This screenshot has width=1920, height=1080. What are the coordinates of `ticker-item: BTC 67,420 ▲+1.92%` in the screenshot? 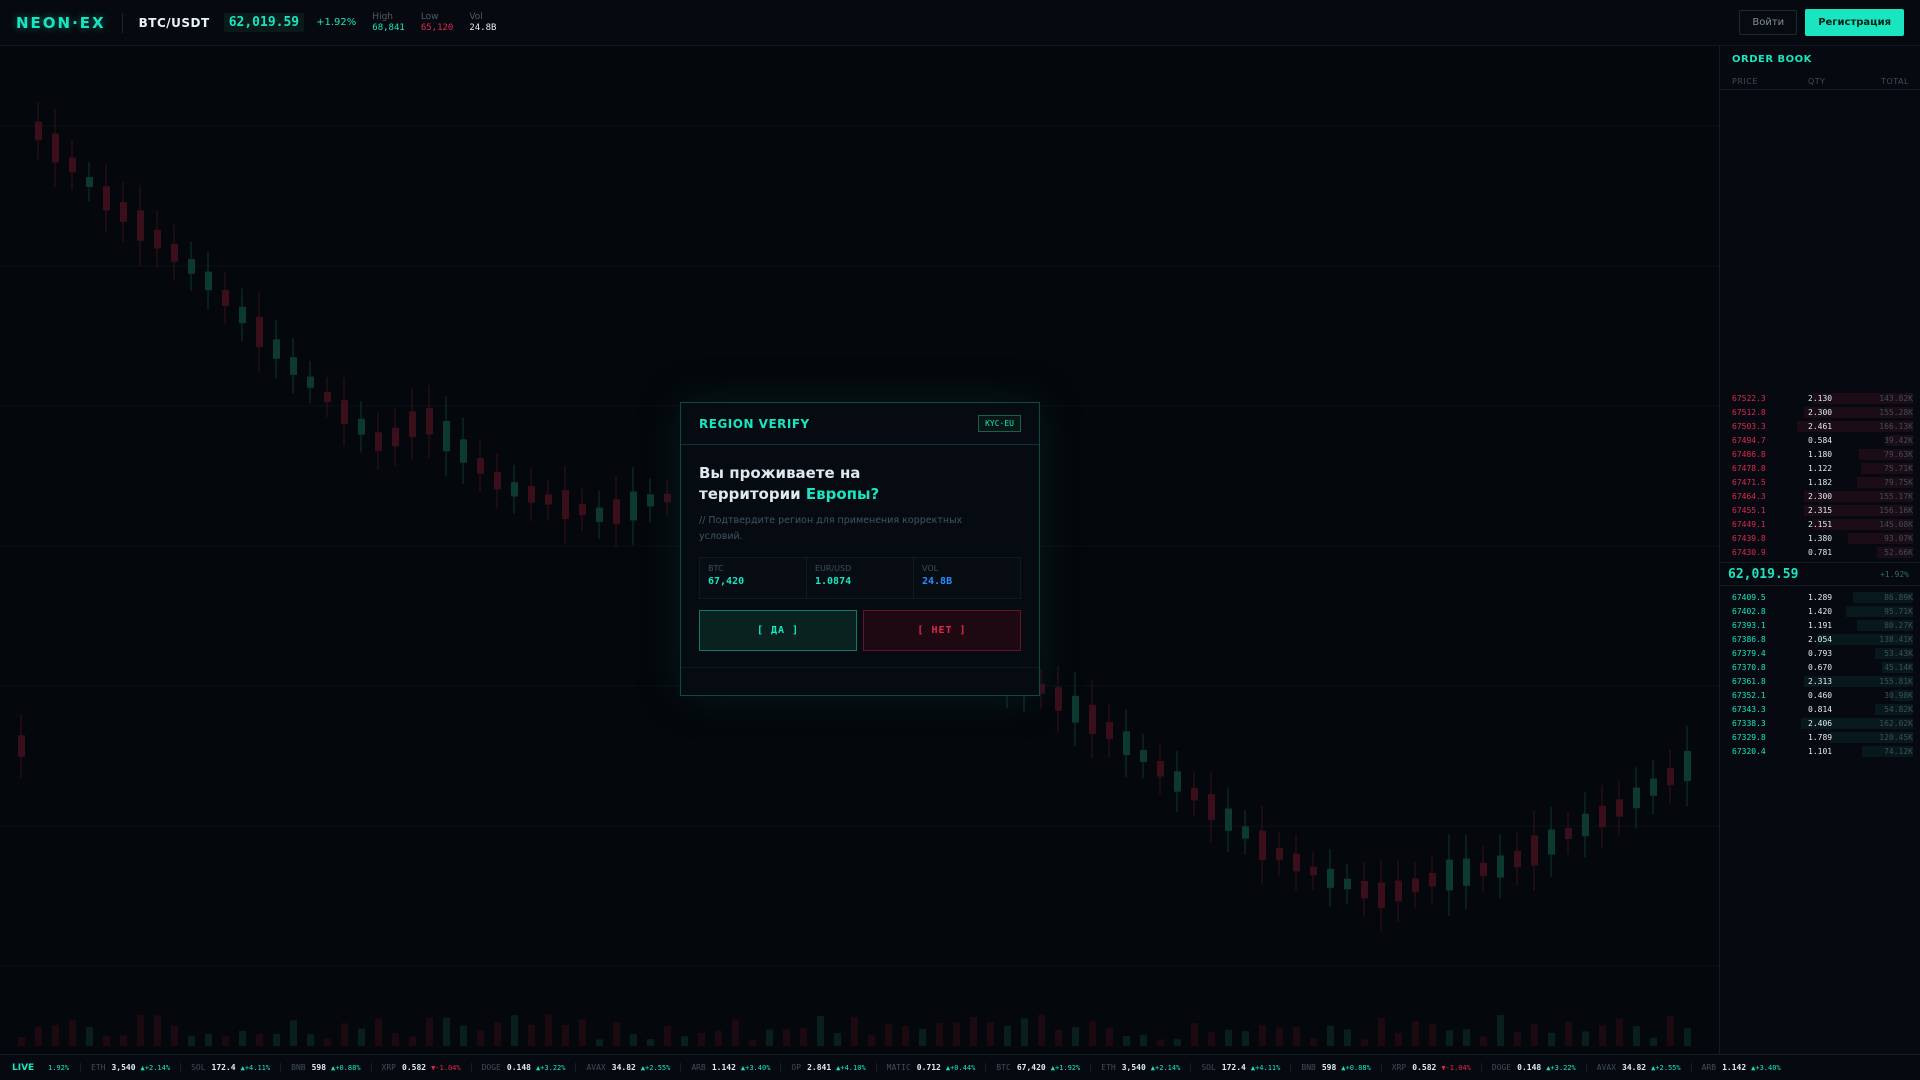 It's located at (1037, 1067).